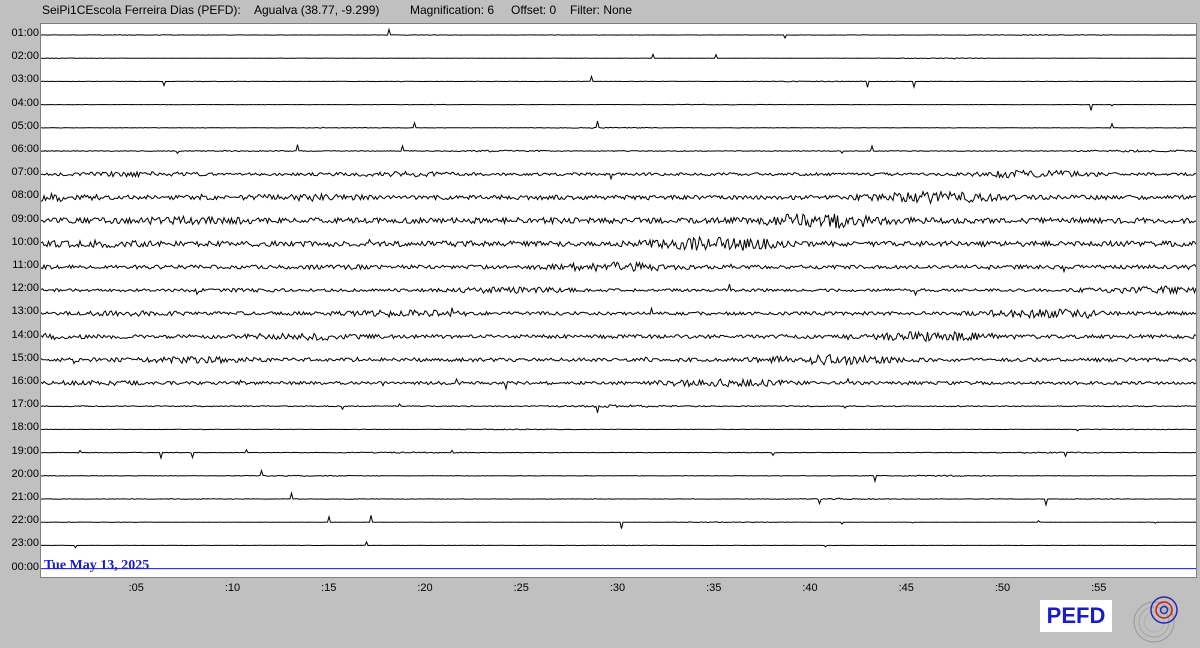  What do you see at coordinates (25, 520) in the screenshot?
I see `hour-label: 22:00` at bounding box center [25, 520].